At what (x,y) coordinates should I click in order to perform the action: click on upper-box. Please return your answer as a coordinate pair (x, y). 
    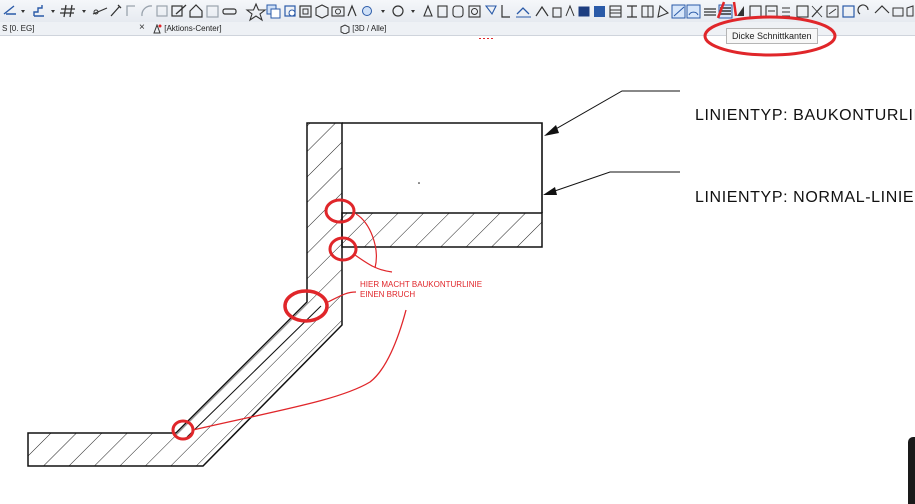
    Looking at the image, I should click on (442, 167).